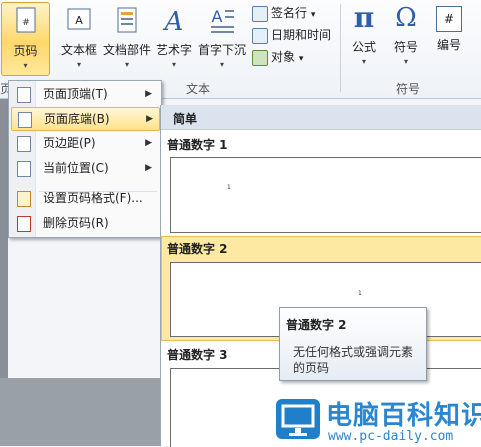 This screenshot has width=481, height=447. What do you see at coordinates (325, 195) in the screenshot?
I see `gallery-item-plain-number-1: 1` at bounding box center [325, 195].